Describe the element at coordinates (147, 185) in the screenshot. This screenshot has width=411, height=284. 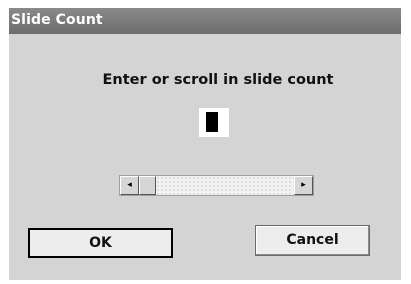
I see `scroll-thumb` at that location.